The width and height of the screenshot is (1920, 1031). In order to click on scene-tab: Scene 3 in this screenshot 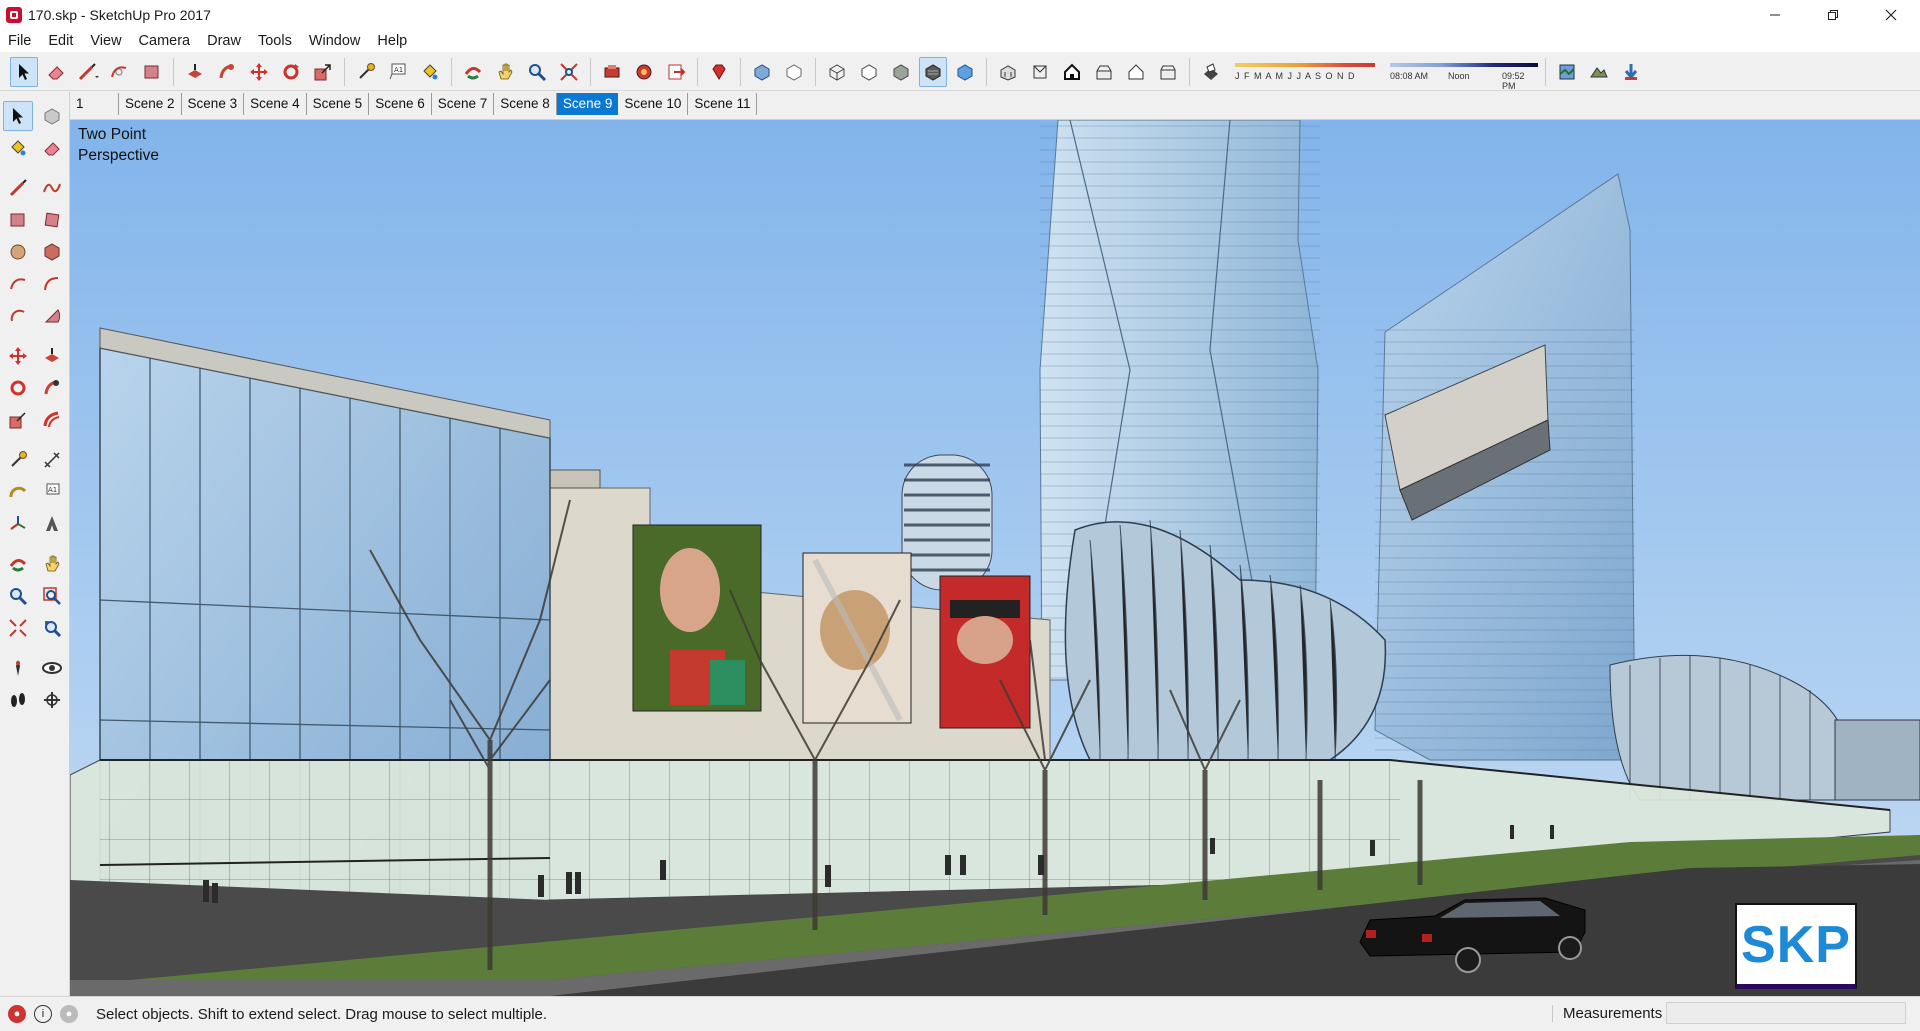, I will do `click(213, 104)`.